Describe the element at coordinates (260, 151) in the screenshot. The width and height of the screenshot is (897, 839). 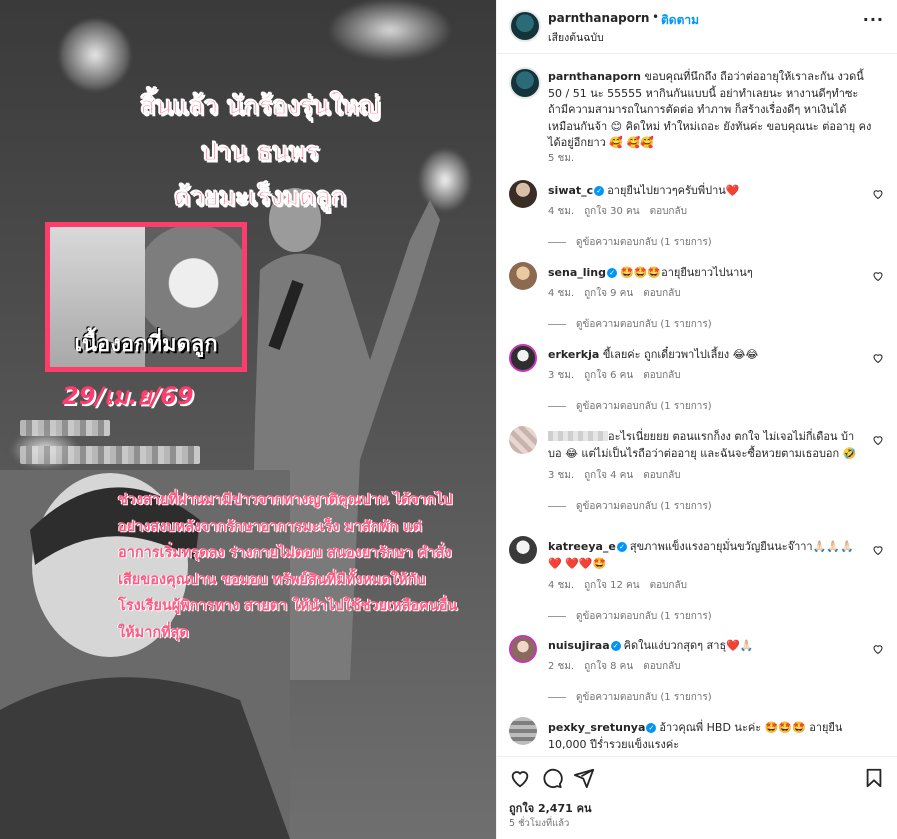
I see `headline-line: ปาน ธนพร` at that location.